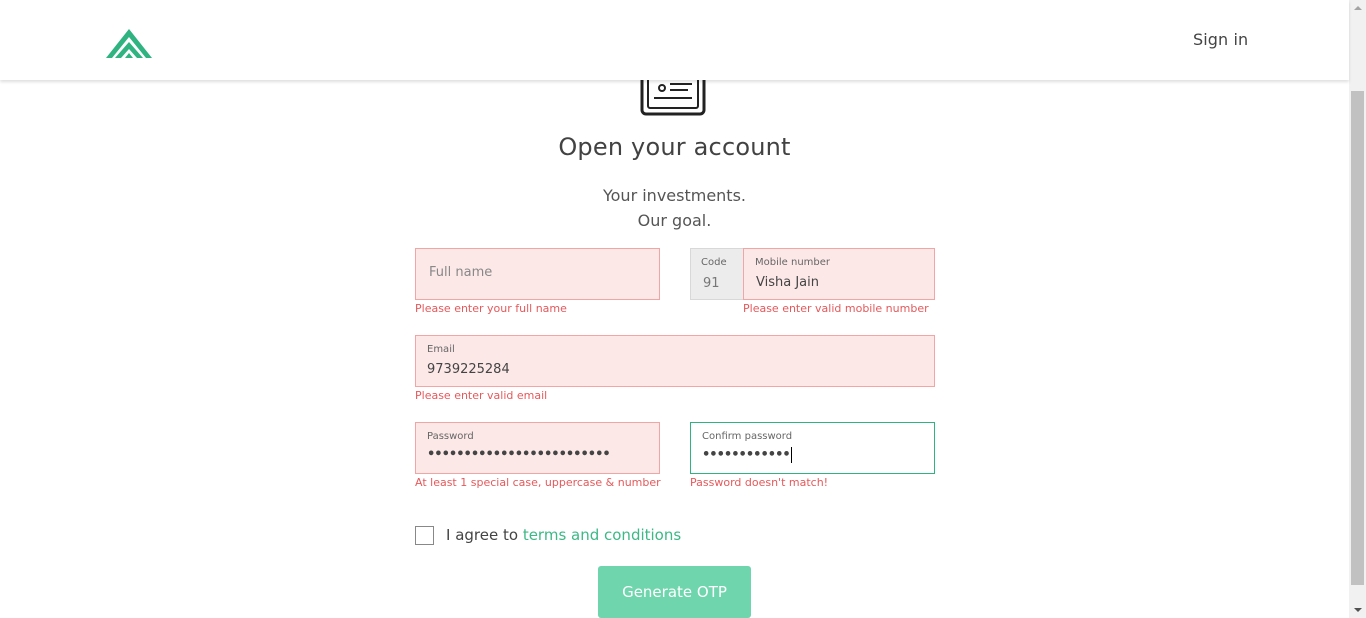  Describe the element at coordinates (1357, 8) in the screenshot. I see `scroll-up-arrow` at that location.